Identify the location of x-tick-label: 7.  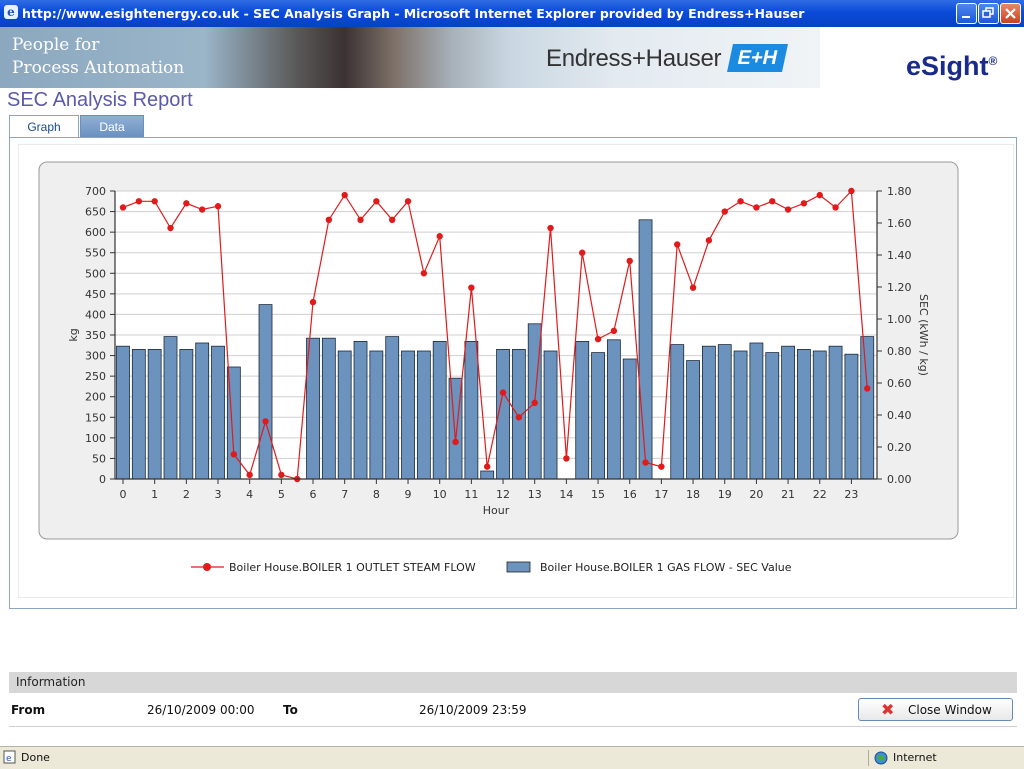
(344, 494).